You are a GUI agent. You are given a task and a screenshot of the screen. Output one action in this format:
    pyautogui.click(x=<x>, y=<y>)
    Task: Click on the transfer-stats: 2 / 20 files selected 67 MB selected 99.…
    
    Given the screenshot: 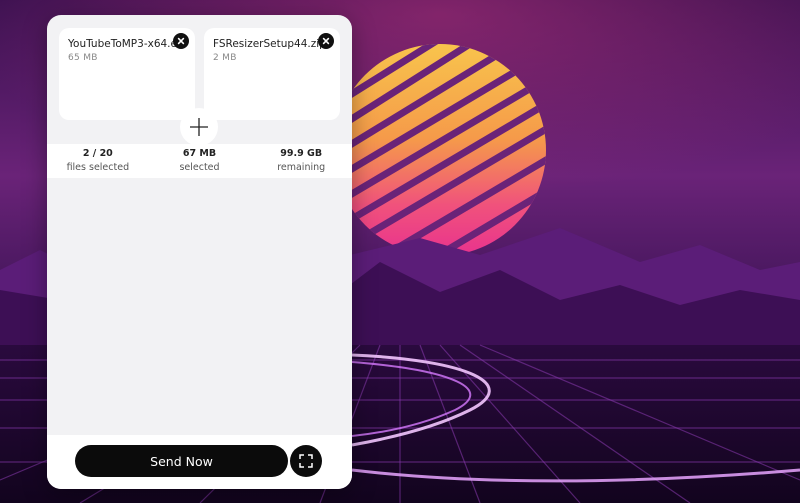 What is the action you would take?
    pyautogui.click(x=199, y=161)
    